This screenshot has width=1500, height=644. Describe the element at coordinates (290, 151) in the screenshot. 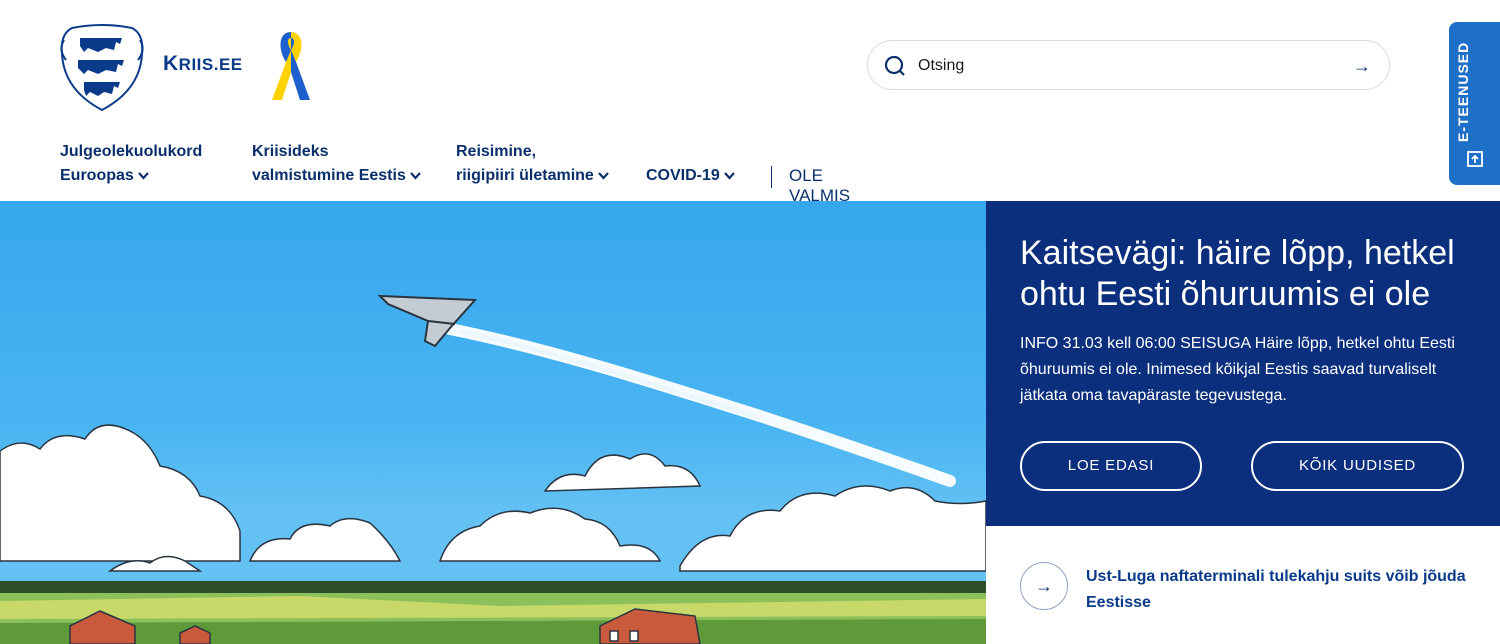

I see `nav-item-label: Kriisideks` at that location.